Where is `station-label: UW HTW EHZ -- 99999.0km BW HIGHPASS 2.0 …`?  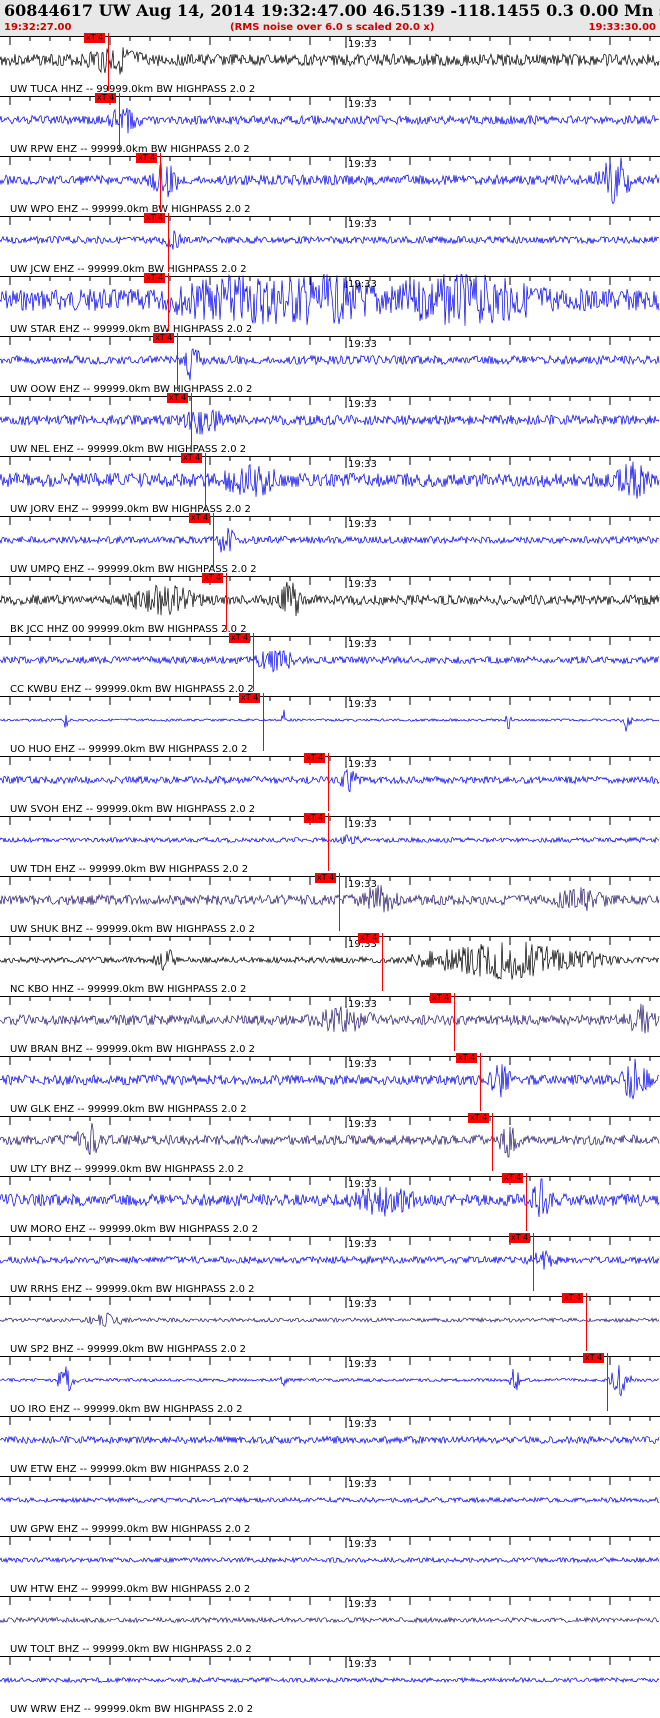
station-label: UW HTW EHZ -- 99999.0km BW HIGHPASS 2.0 … is located at coordinates (130, 1589).